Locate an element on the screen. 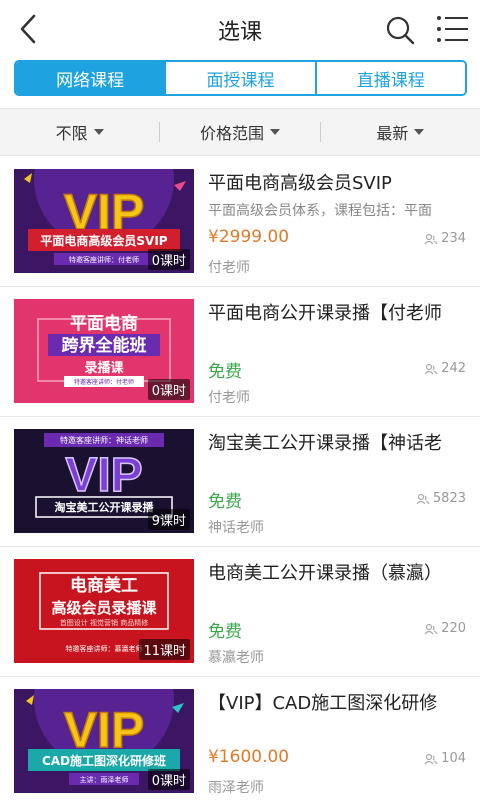  thumb-line1-text: 平面电商 is located at coordinates (104, 323).